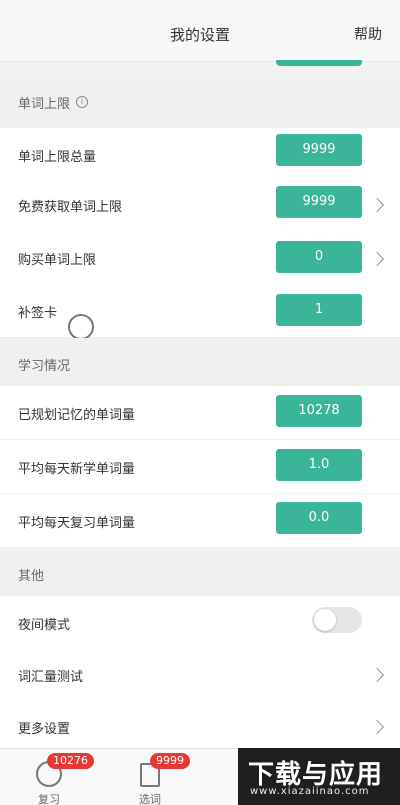 The width and height of the screenshot is (400, 805). What do you see at coordinates (337, 620) in the screenshot?
I see `night-mode-toggle` at bounding box center [337, 620].